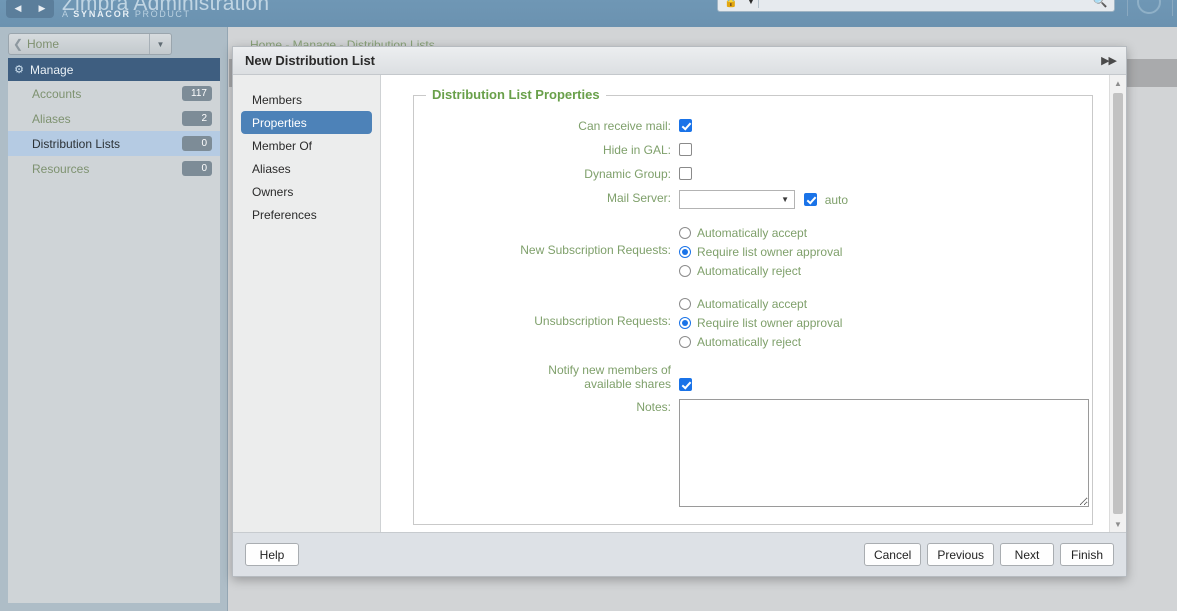 This screenshot has width=1177, height=611. Describe the element at coordinates (885, 232) in the screenshot. I see `radio-new-sub-auto-accept: Automatically accept` at that location.